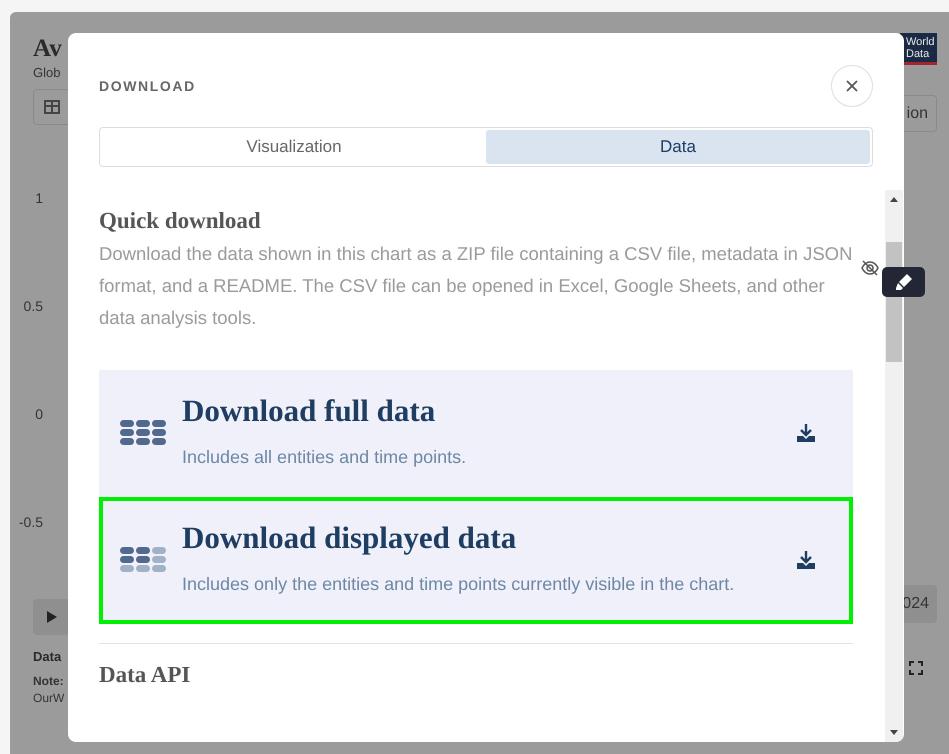  I want to click on highlighter-icon, so click(904, 282).